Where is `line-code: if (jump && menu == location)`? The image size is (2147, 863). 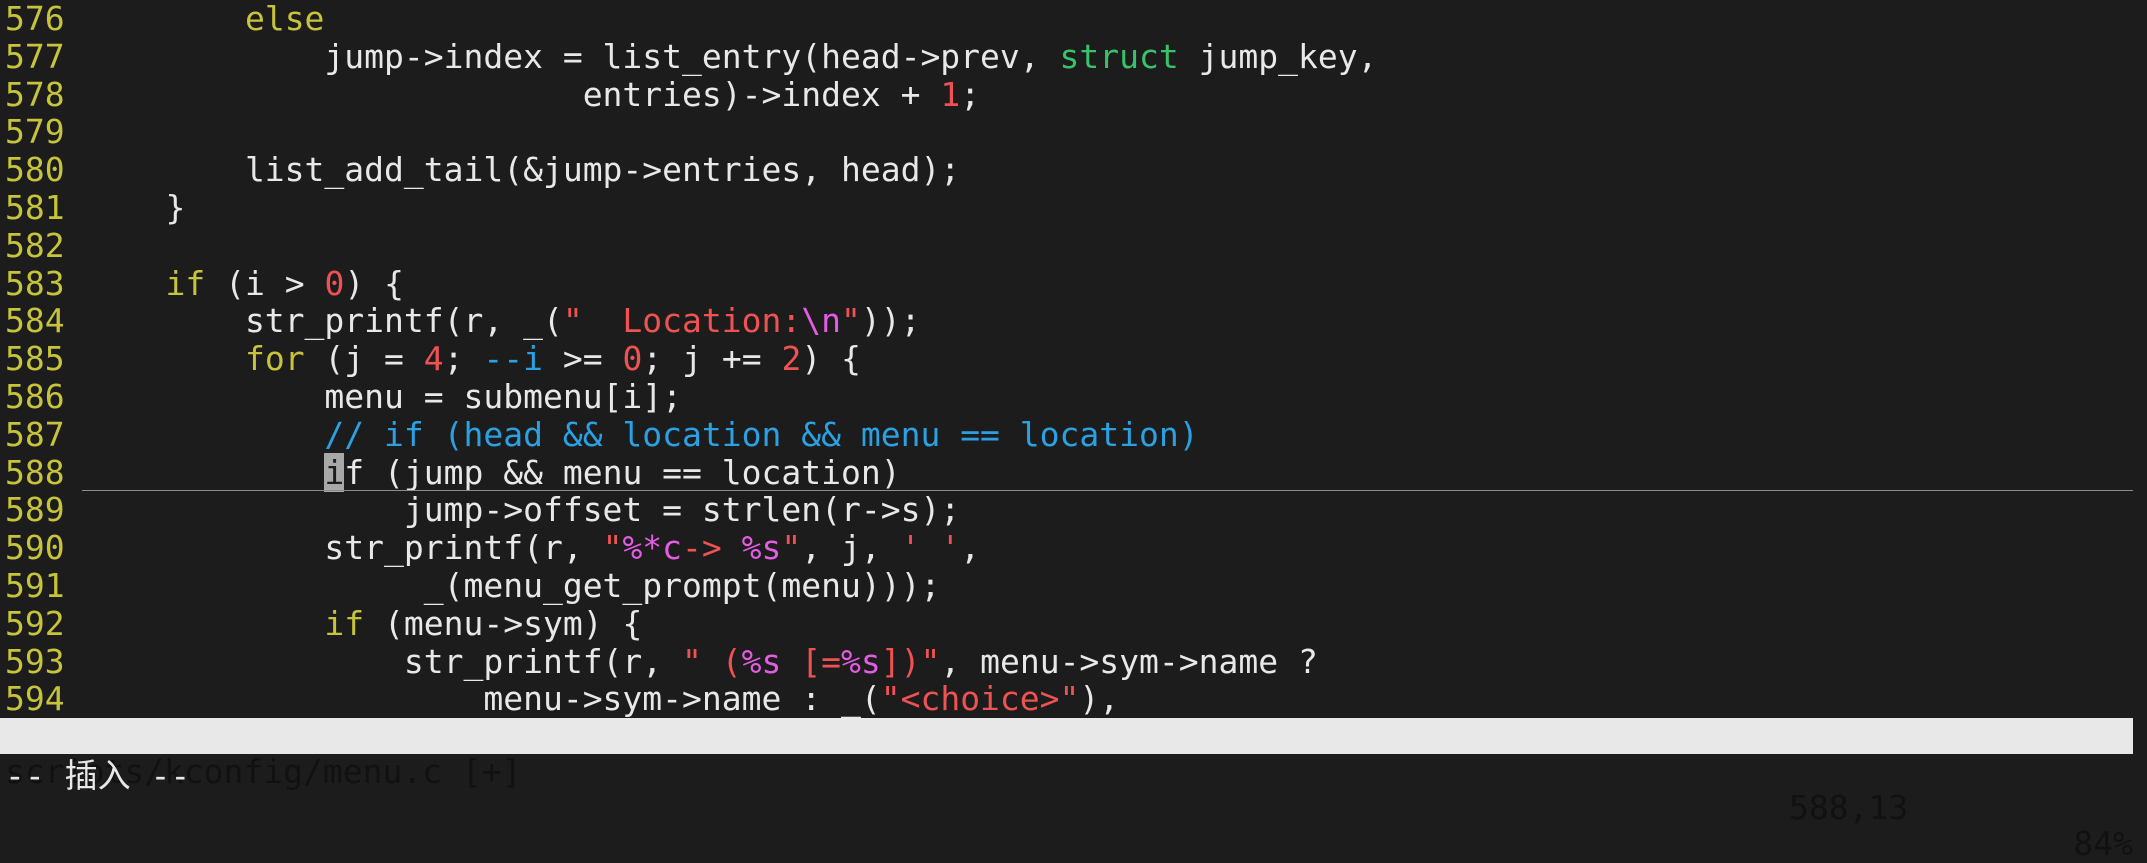
line-code: if (jump && menu == location) is located at coordinates (1116, 472).